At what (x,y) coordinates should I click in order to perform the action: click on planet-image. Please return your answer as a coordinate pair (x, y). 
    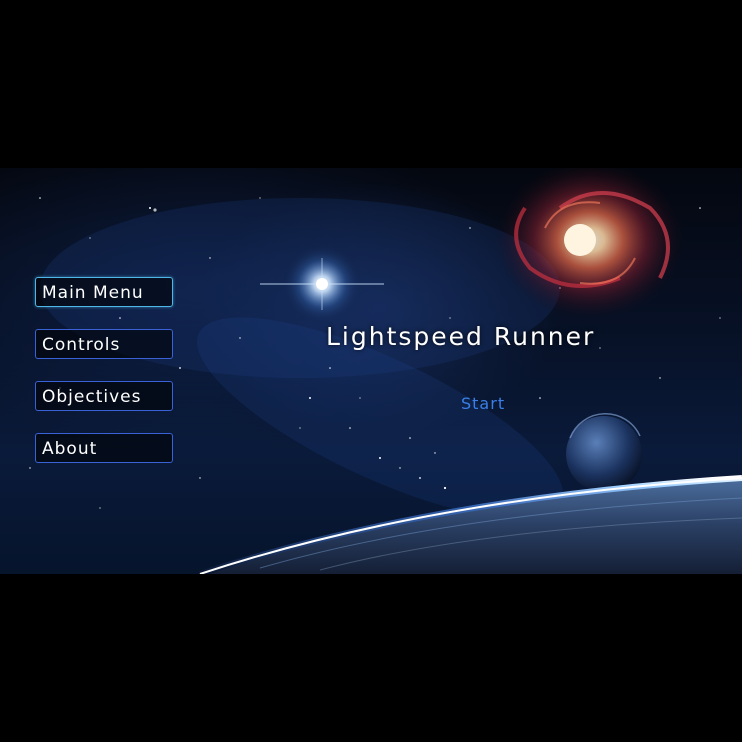
    Looking at the image, I should click on (604, 452).